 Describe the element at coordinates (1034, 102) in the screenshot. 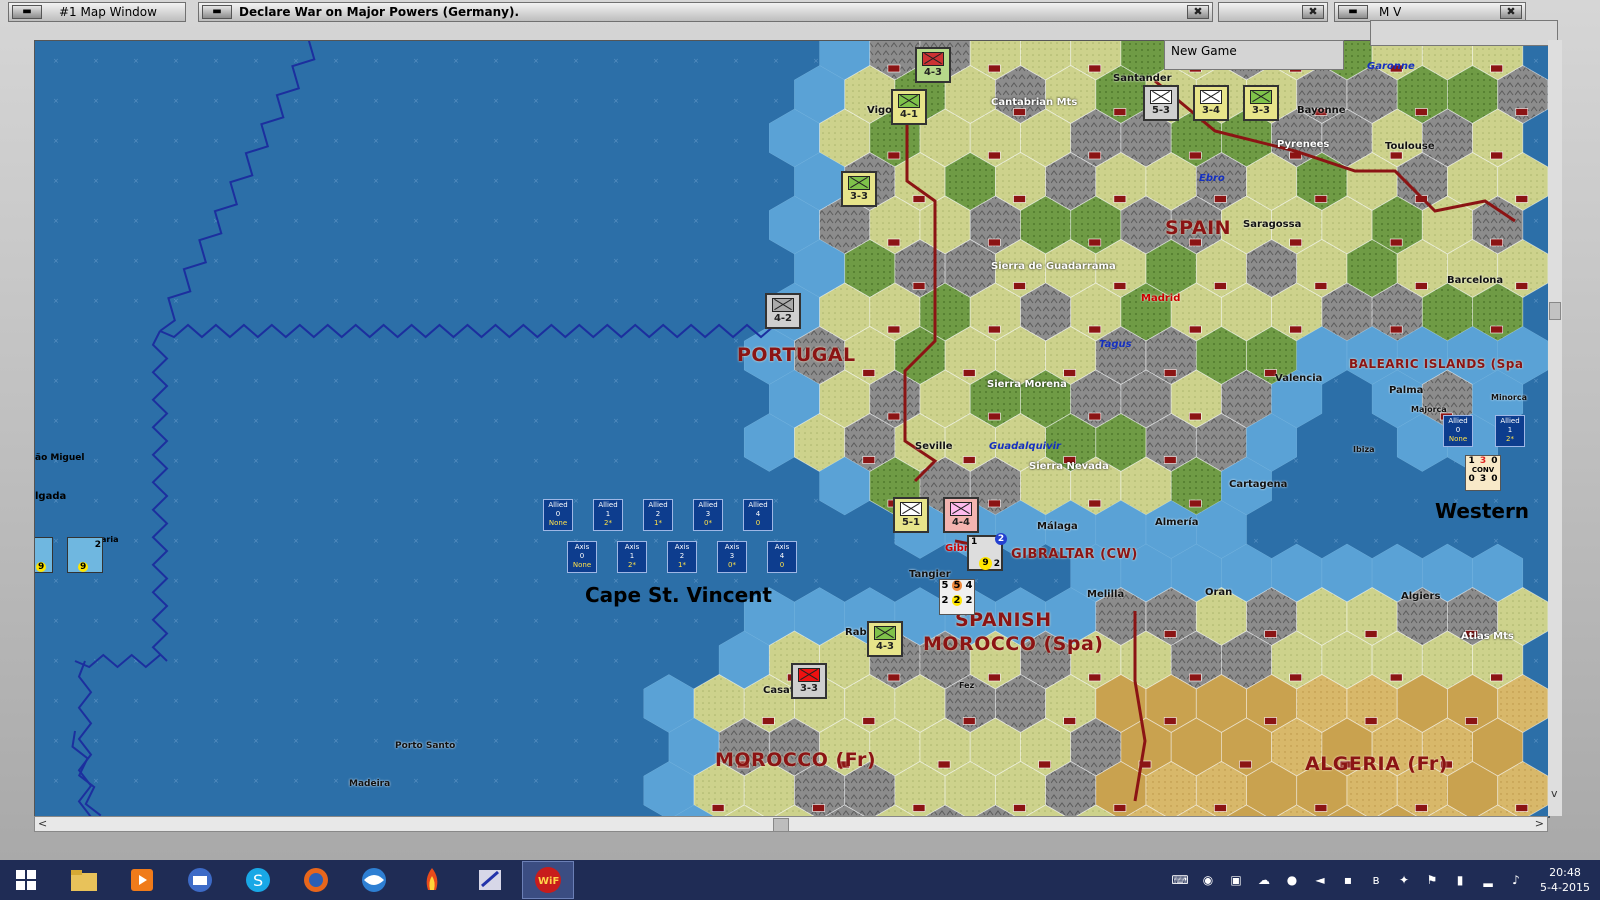

I see `terrain-cantabrian: Cantabrian Mts` at that location.